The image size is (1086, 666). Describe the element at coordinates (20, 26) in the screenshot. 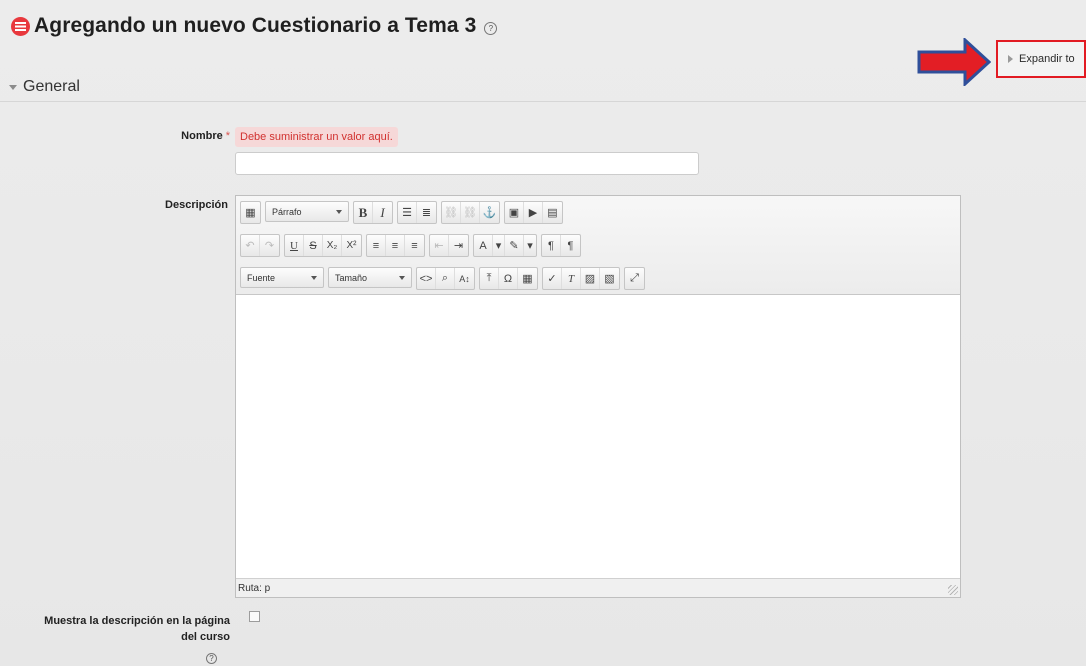

I see `quiz-icon` at that location.